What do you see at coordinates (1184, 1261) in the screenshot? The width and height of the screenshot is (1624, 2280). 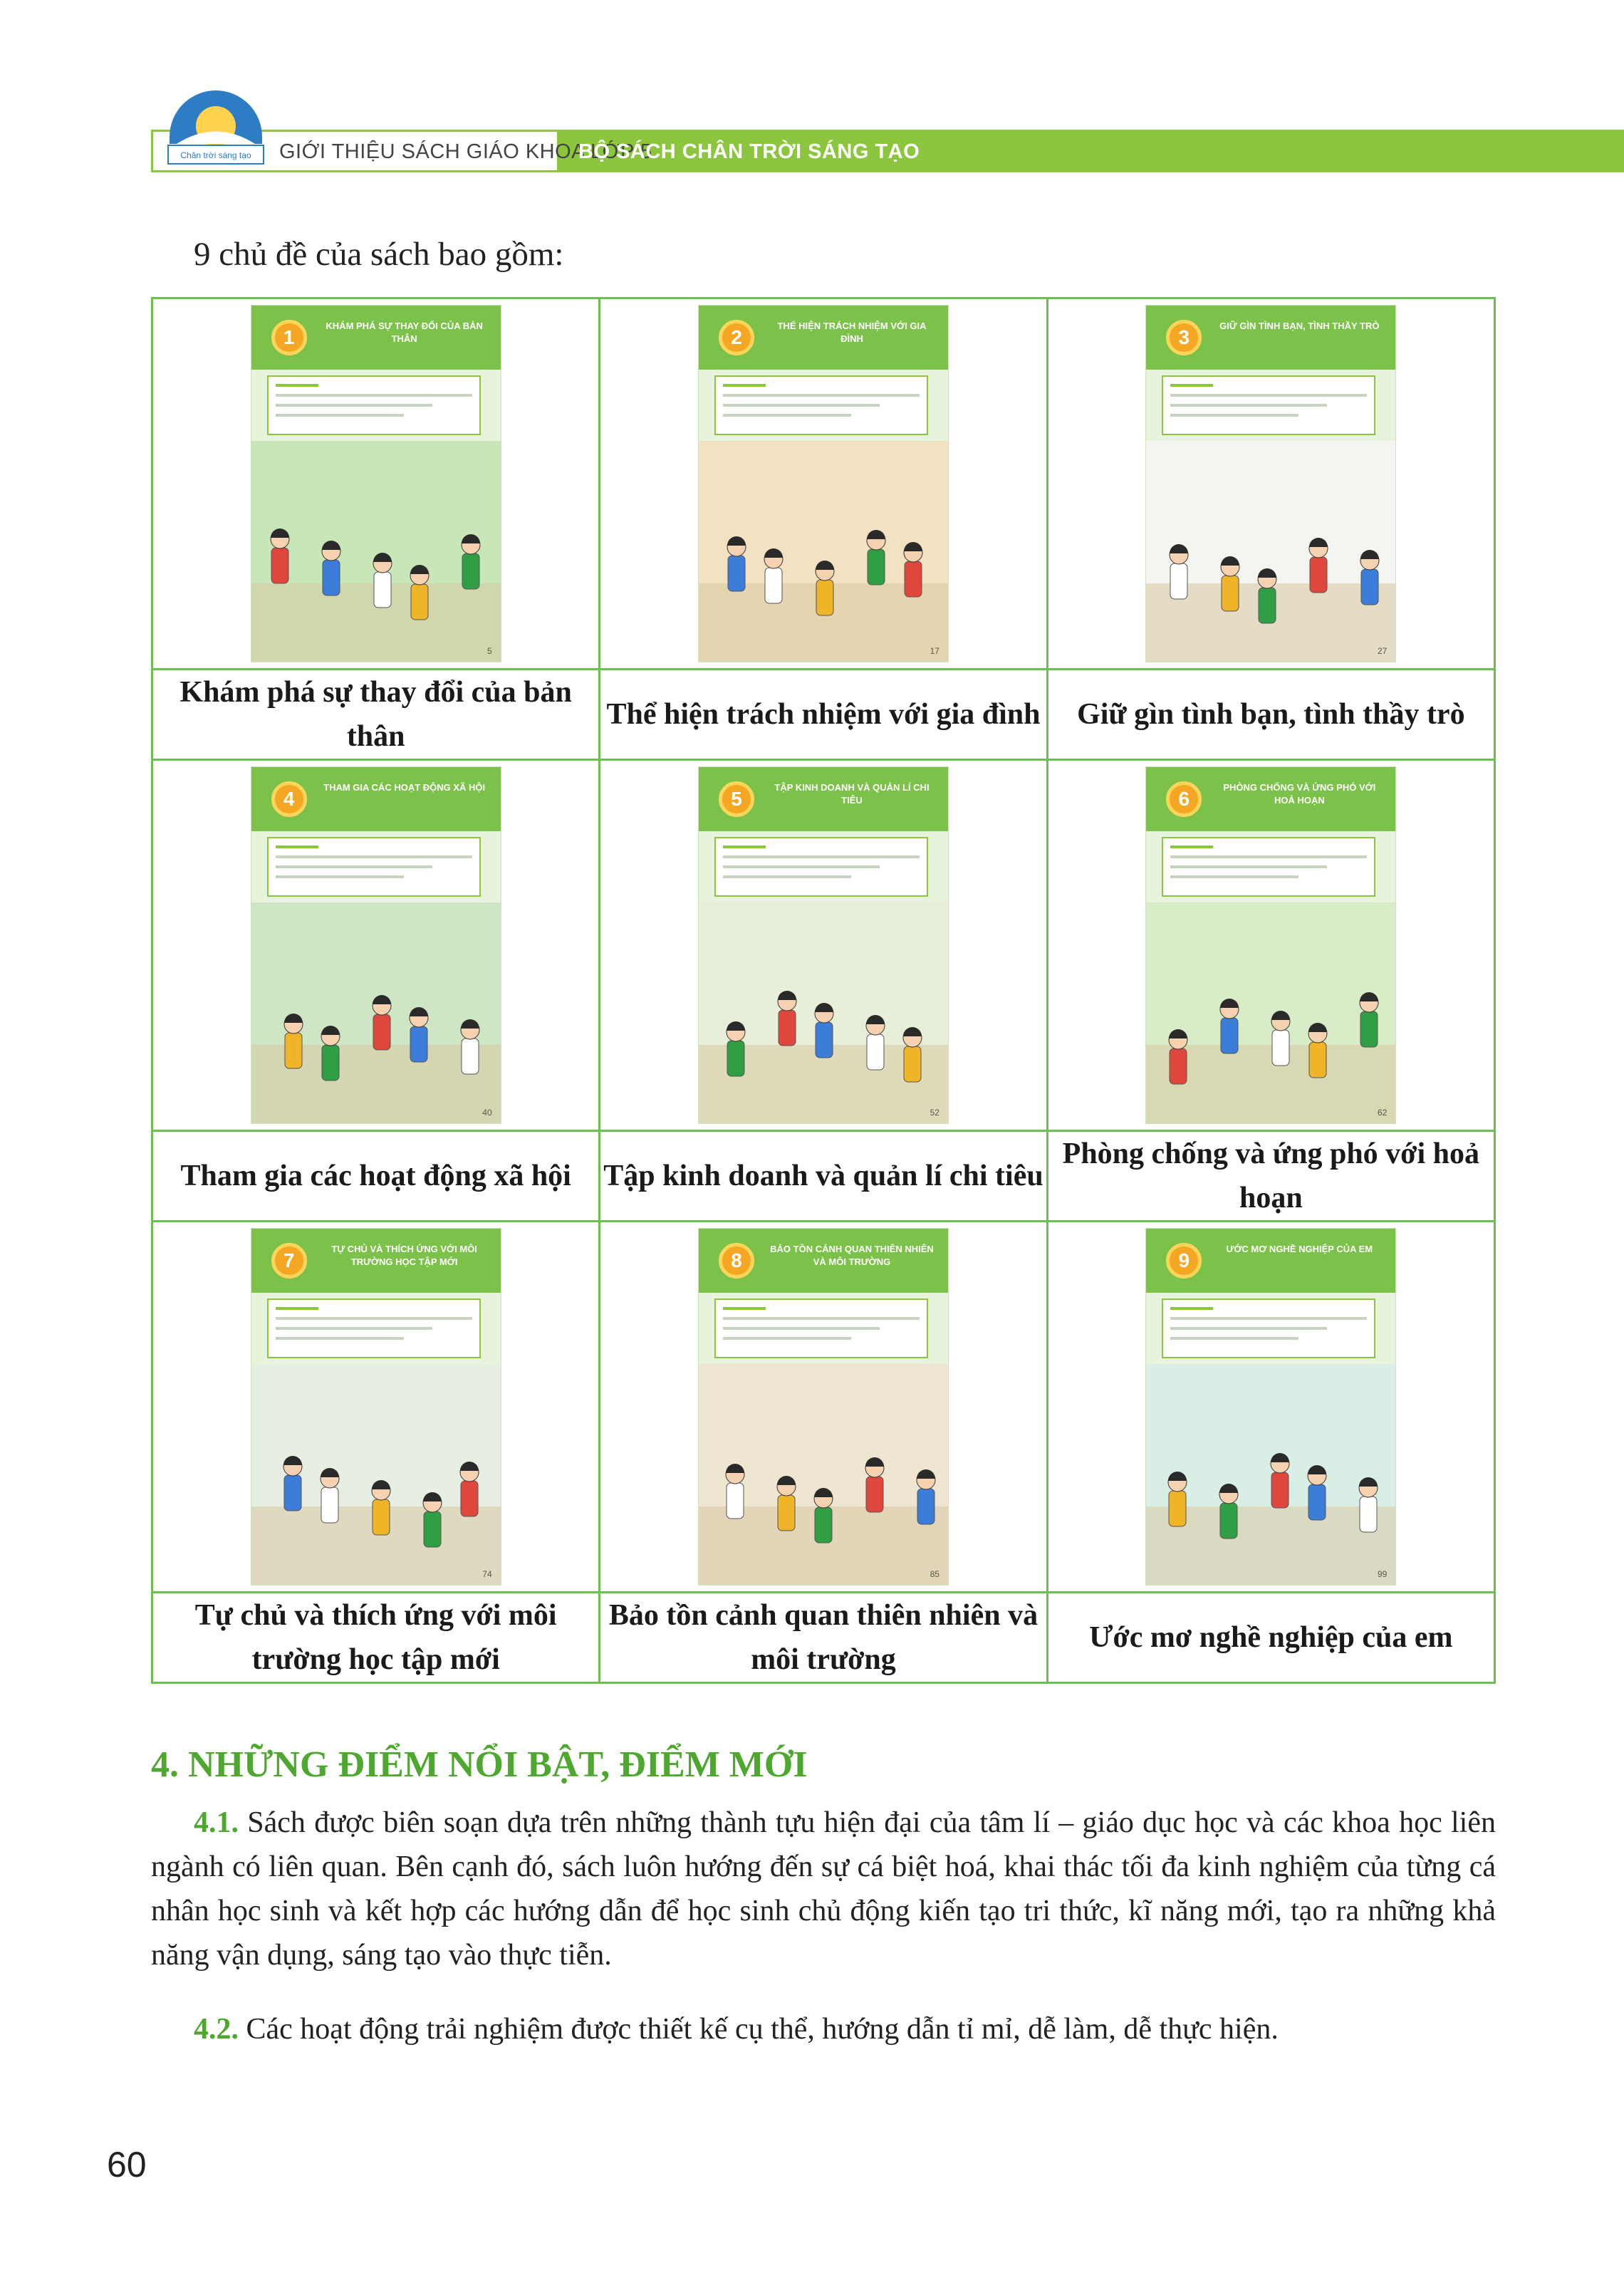 I see `topic-number-badge: 9` at bounding box center [1184, 1261].